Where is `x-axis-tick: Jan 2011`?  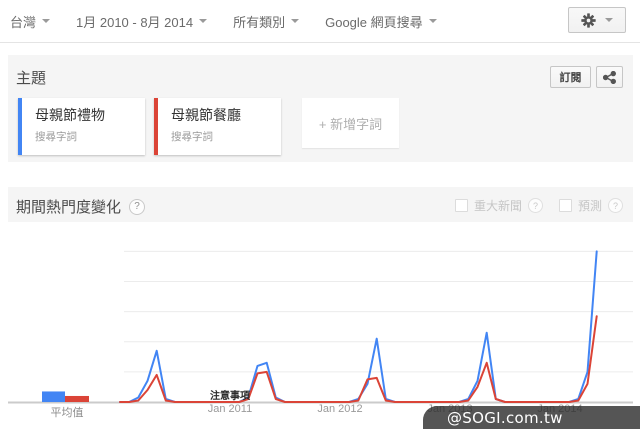
x-axis-tick: Jan 2011 is located at coordinates (230, 409).